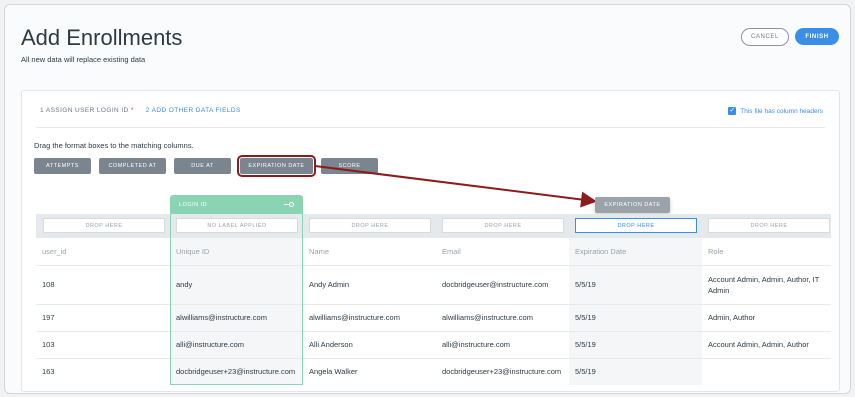 The height and width of the screenshot is (397, 855). What do you see at coordinates (503, 225) in the screenshot?
I see `drop-zone-email: DROP HERE` at bounding box center [503, 225].